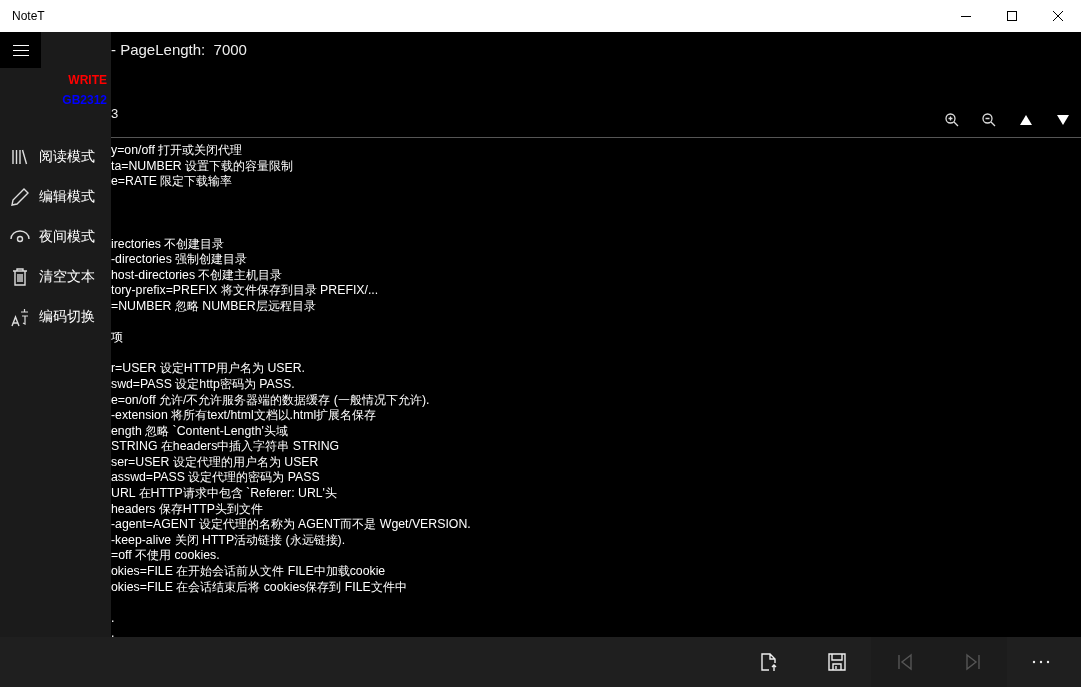 The image size is (1081, 687). What do you see at coordinates (177, 150) in the screenshot?
I see `text-line: y=on/off 打开或关闭代理` at bounding box center [177, 150].